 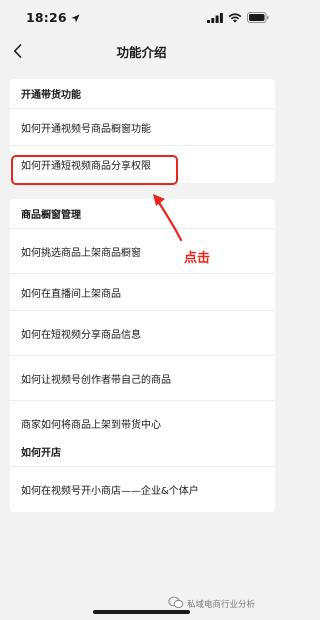 I want to click on battery-icon, so click(x=258, y=17).